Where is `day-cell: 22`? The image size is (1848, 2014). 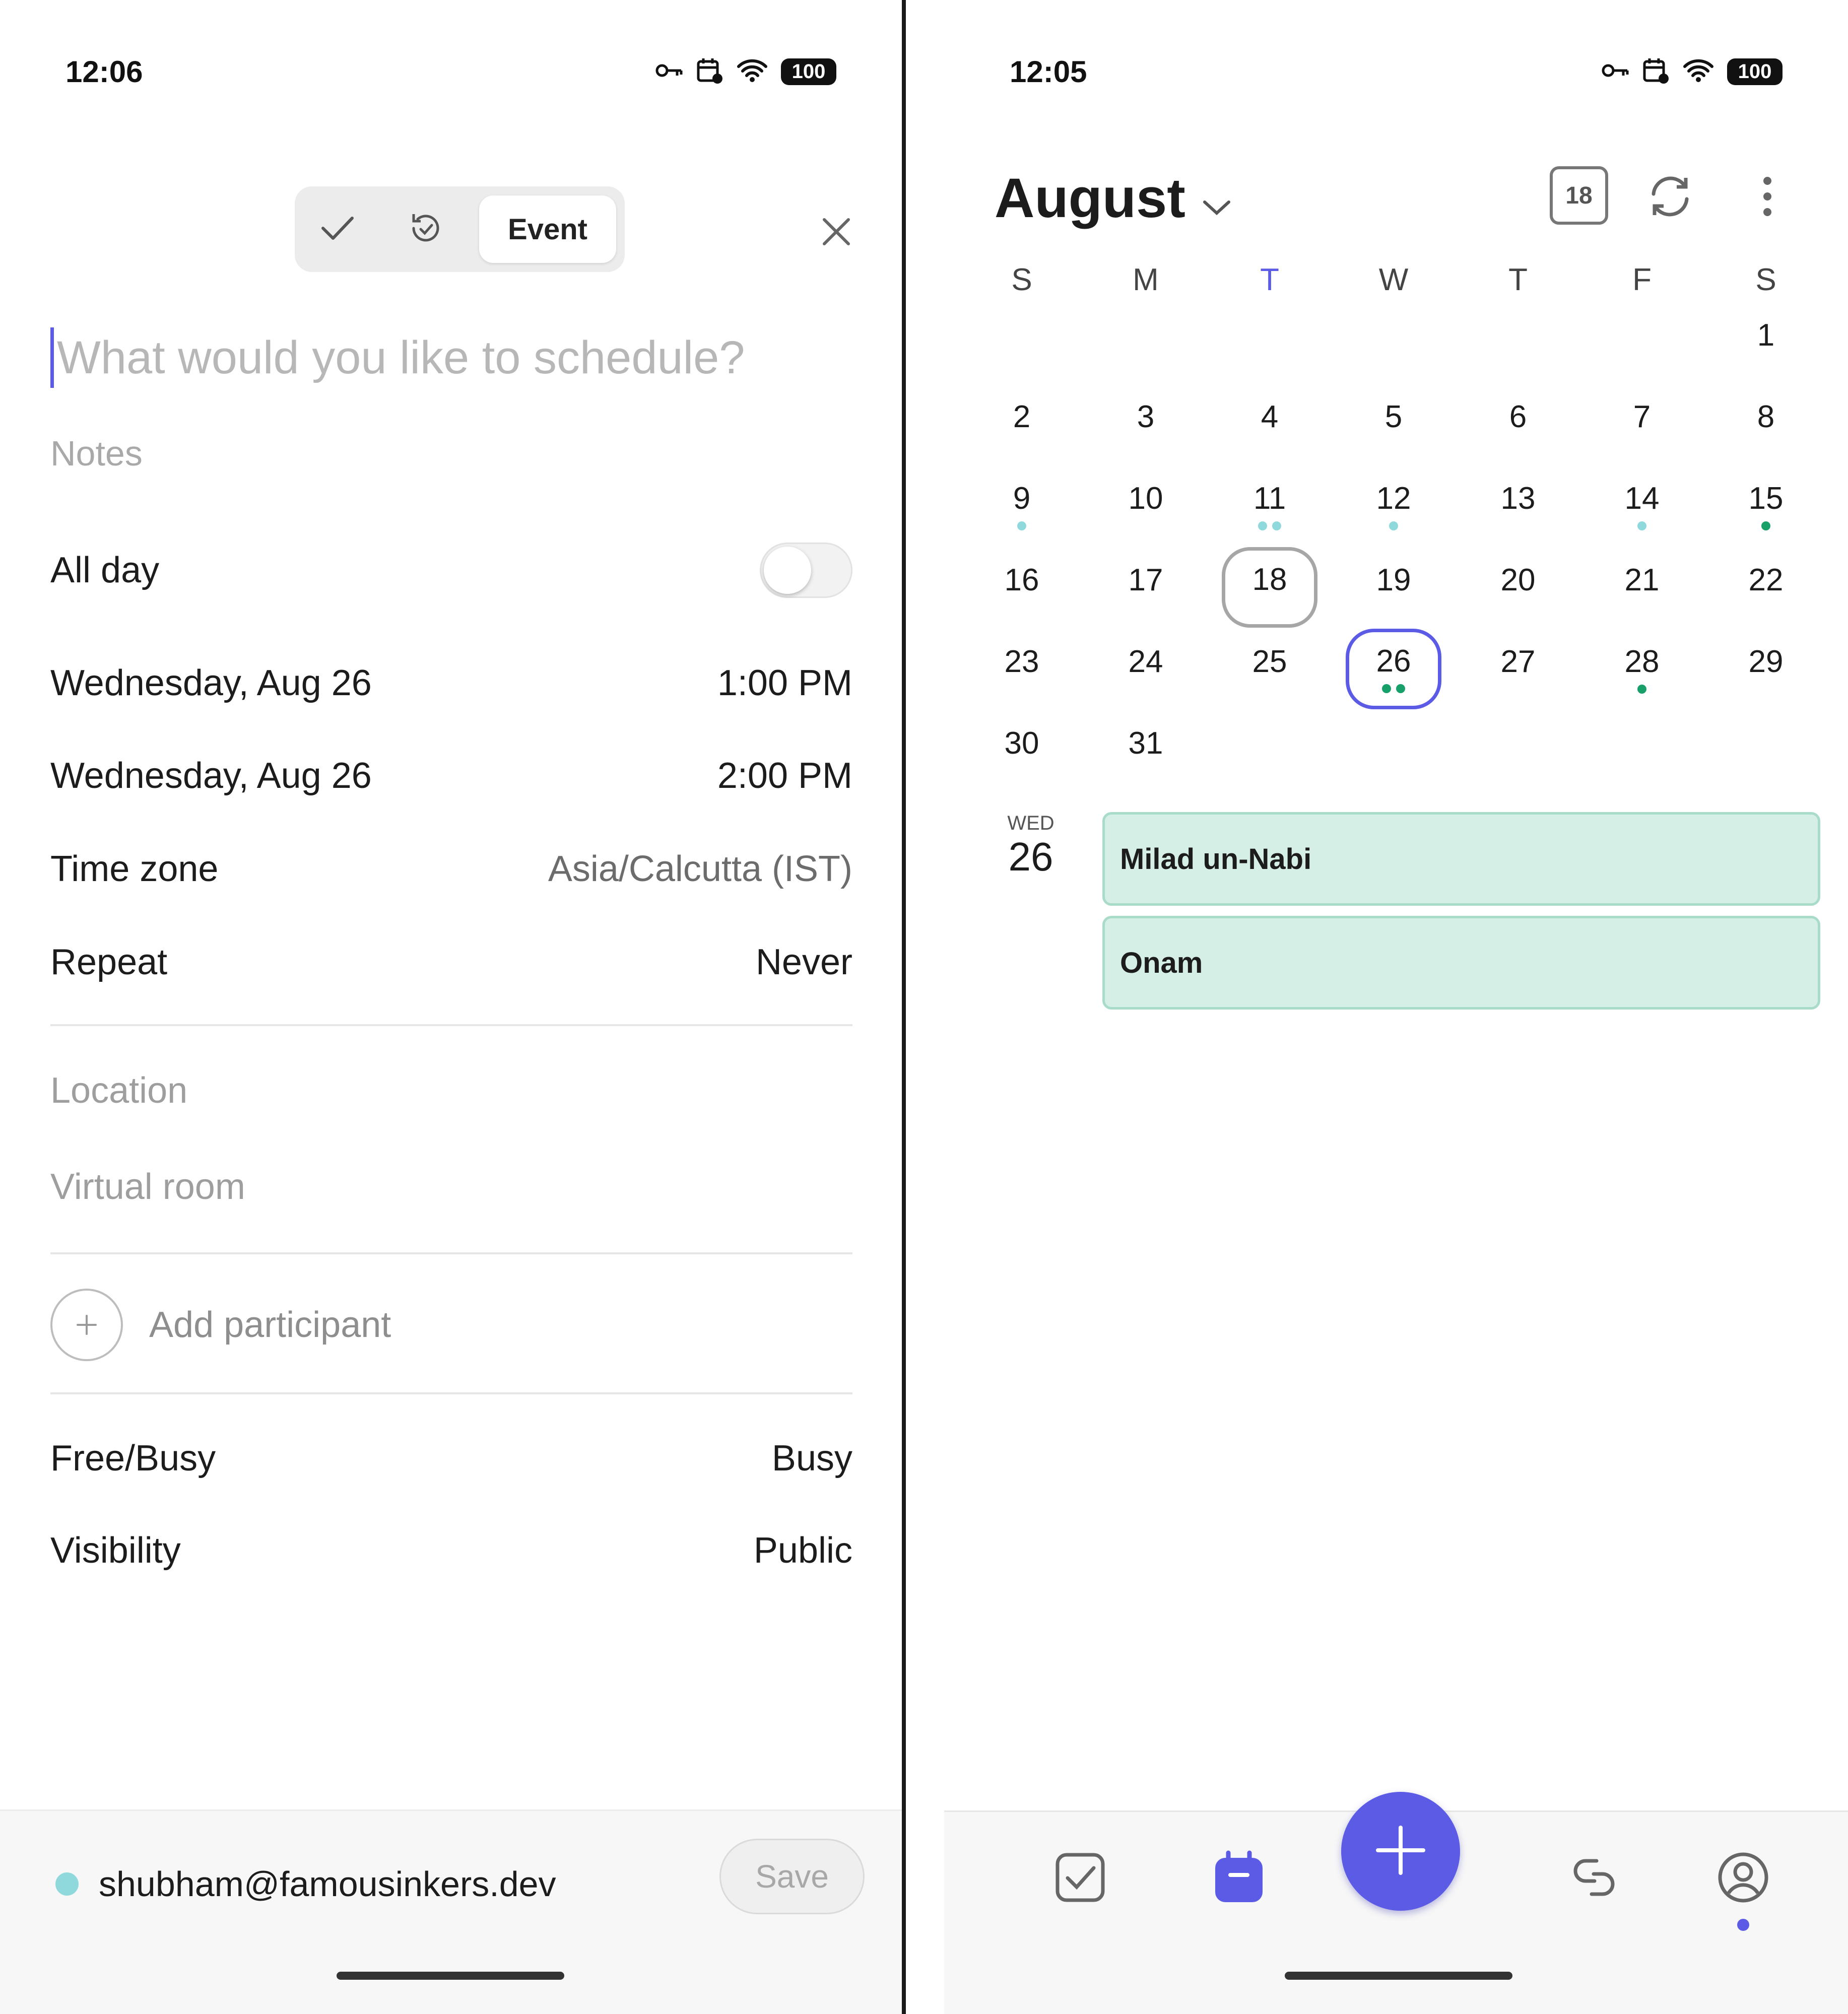 day-cell: 22 is located at coordinates (1766, 587).